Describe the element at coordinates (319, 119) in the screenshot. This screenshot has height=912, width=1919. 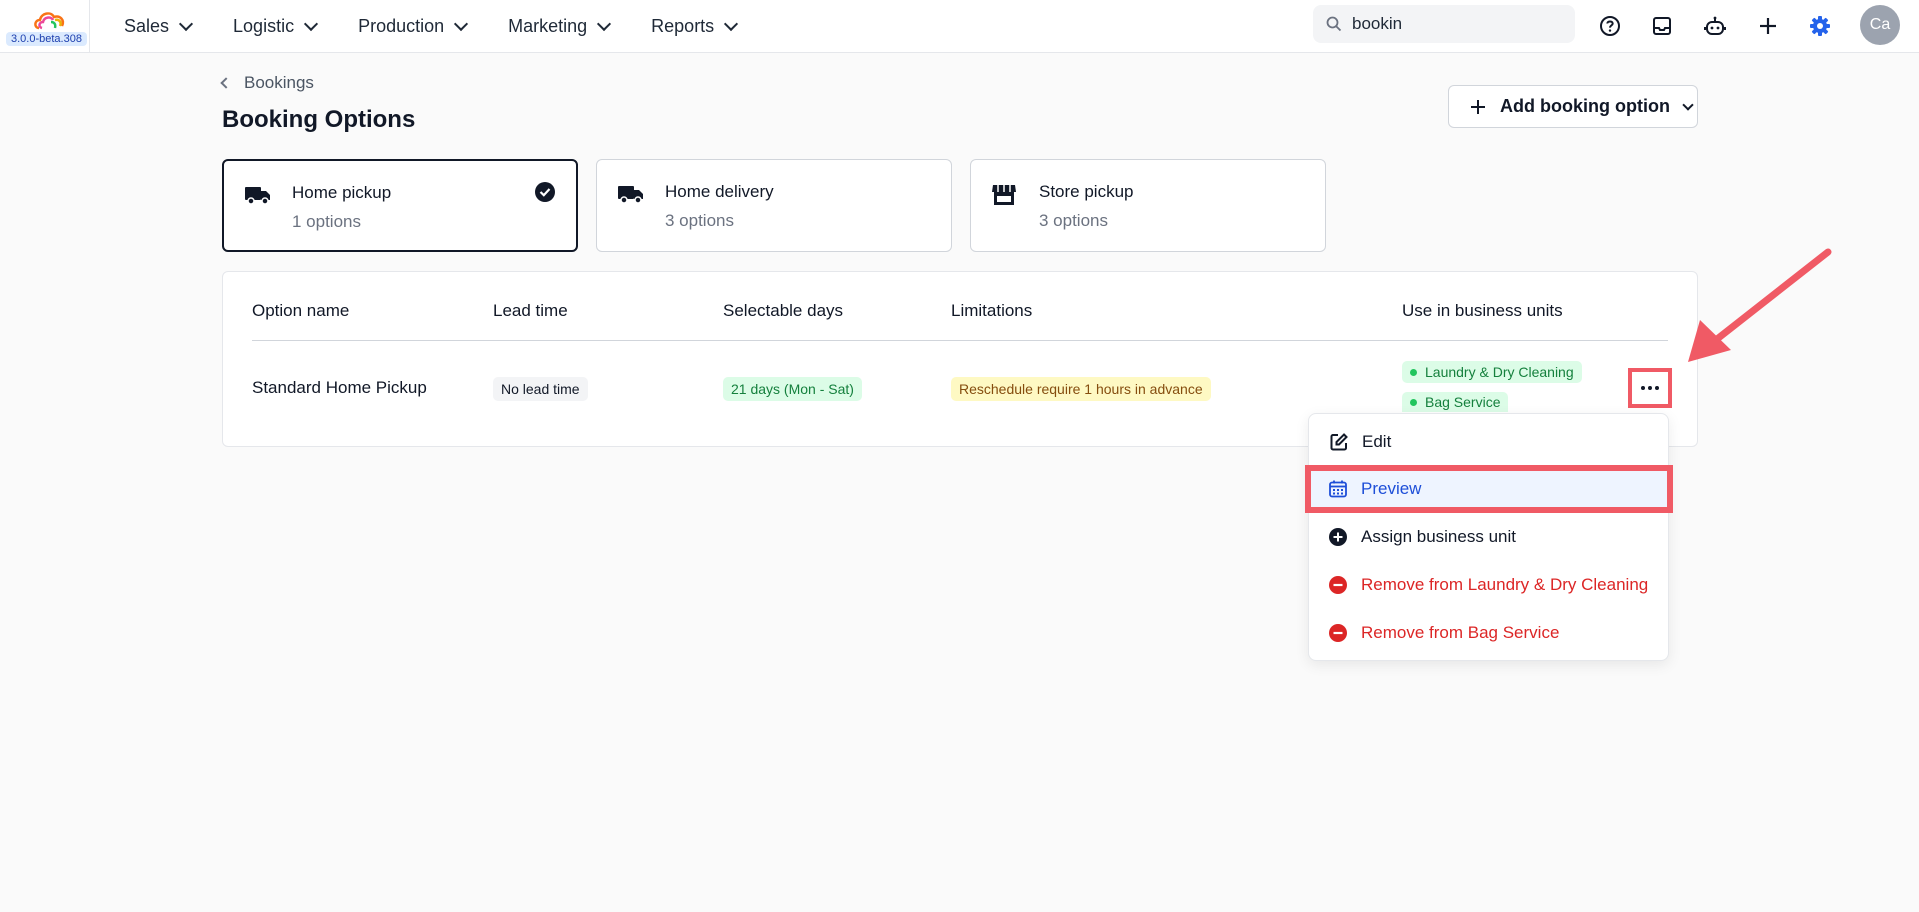
I see `page-title: Booking Options` at that location.